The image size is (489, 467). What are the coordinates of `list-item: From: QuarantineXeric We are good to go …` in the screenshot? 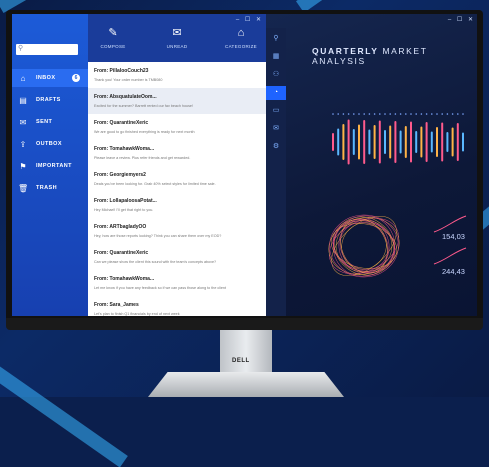 It's located at (177, 127).